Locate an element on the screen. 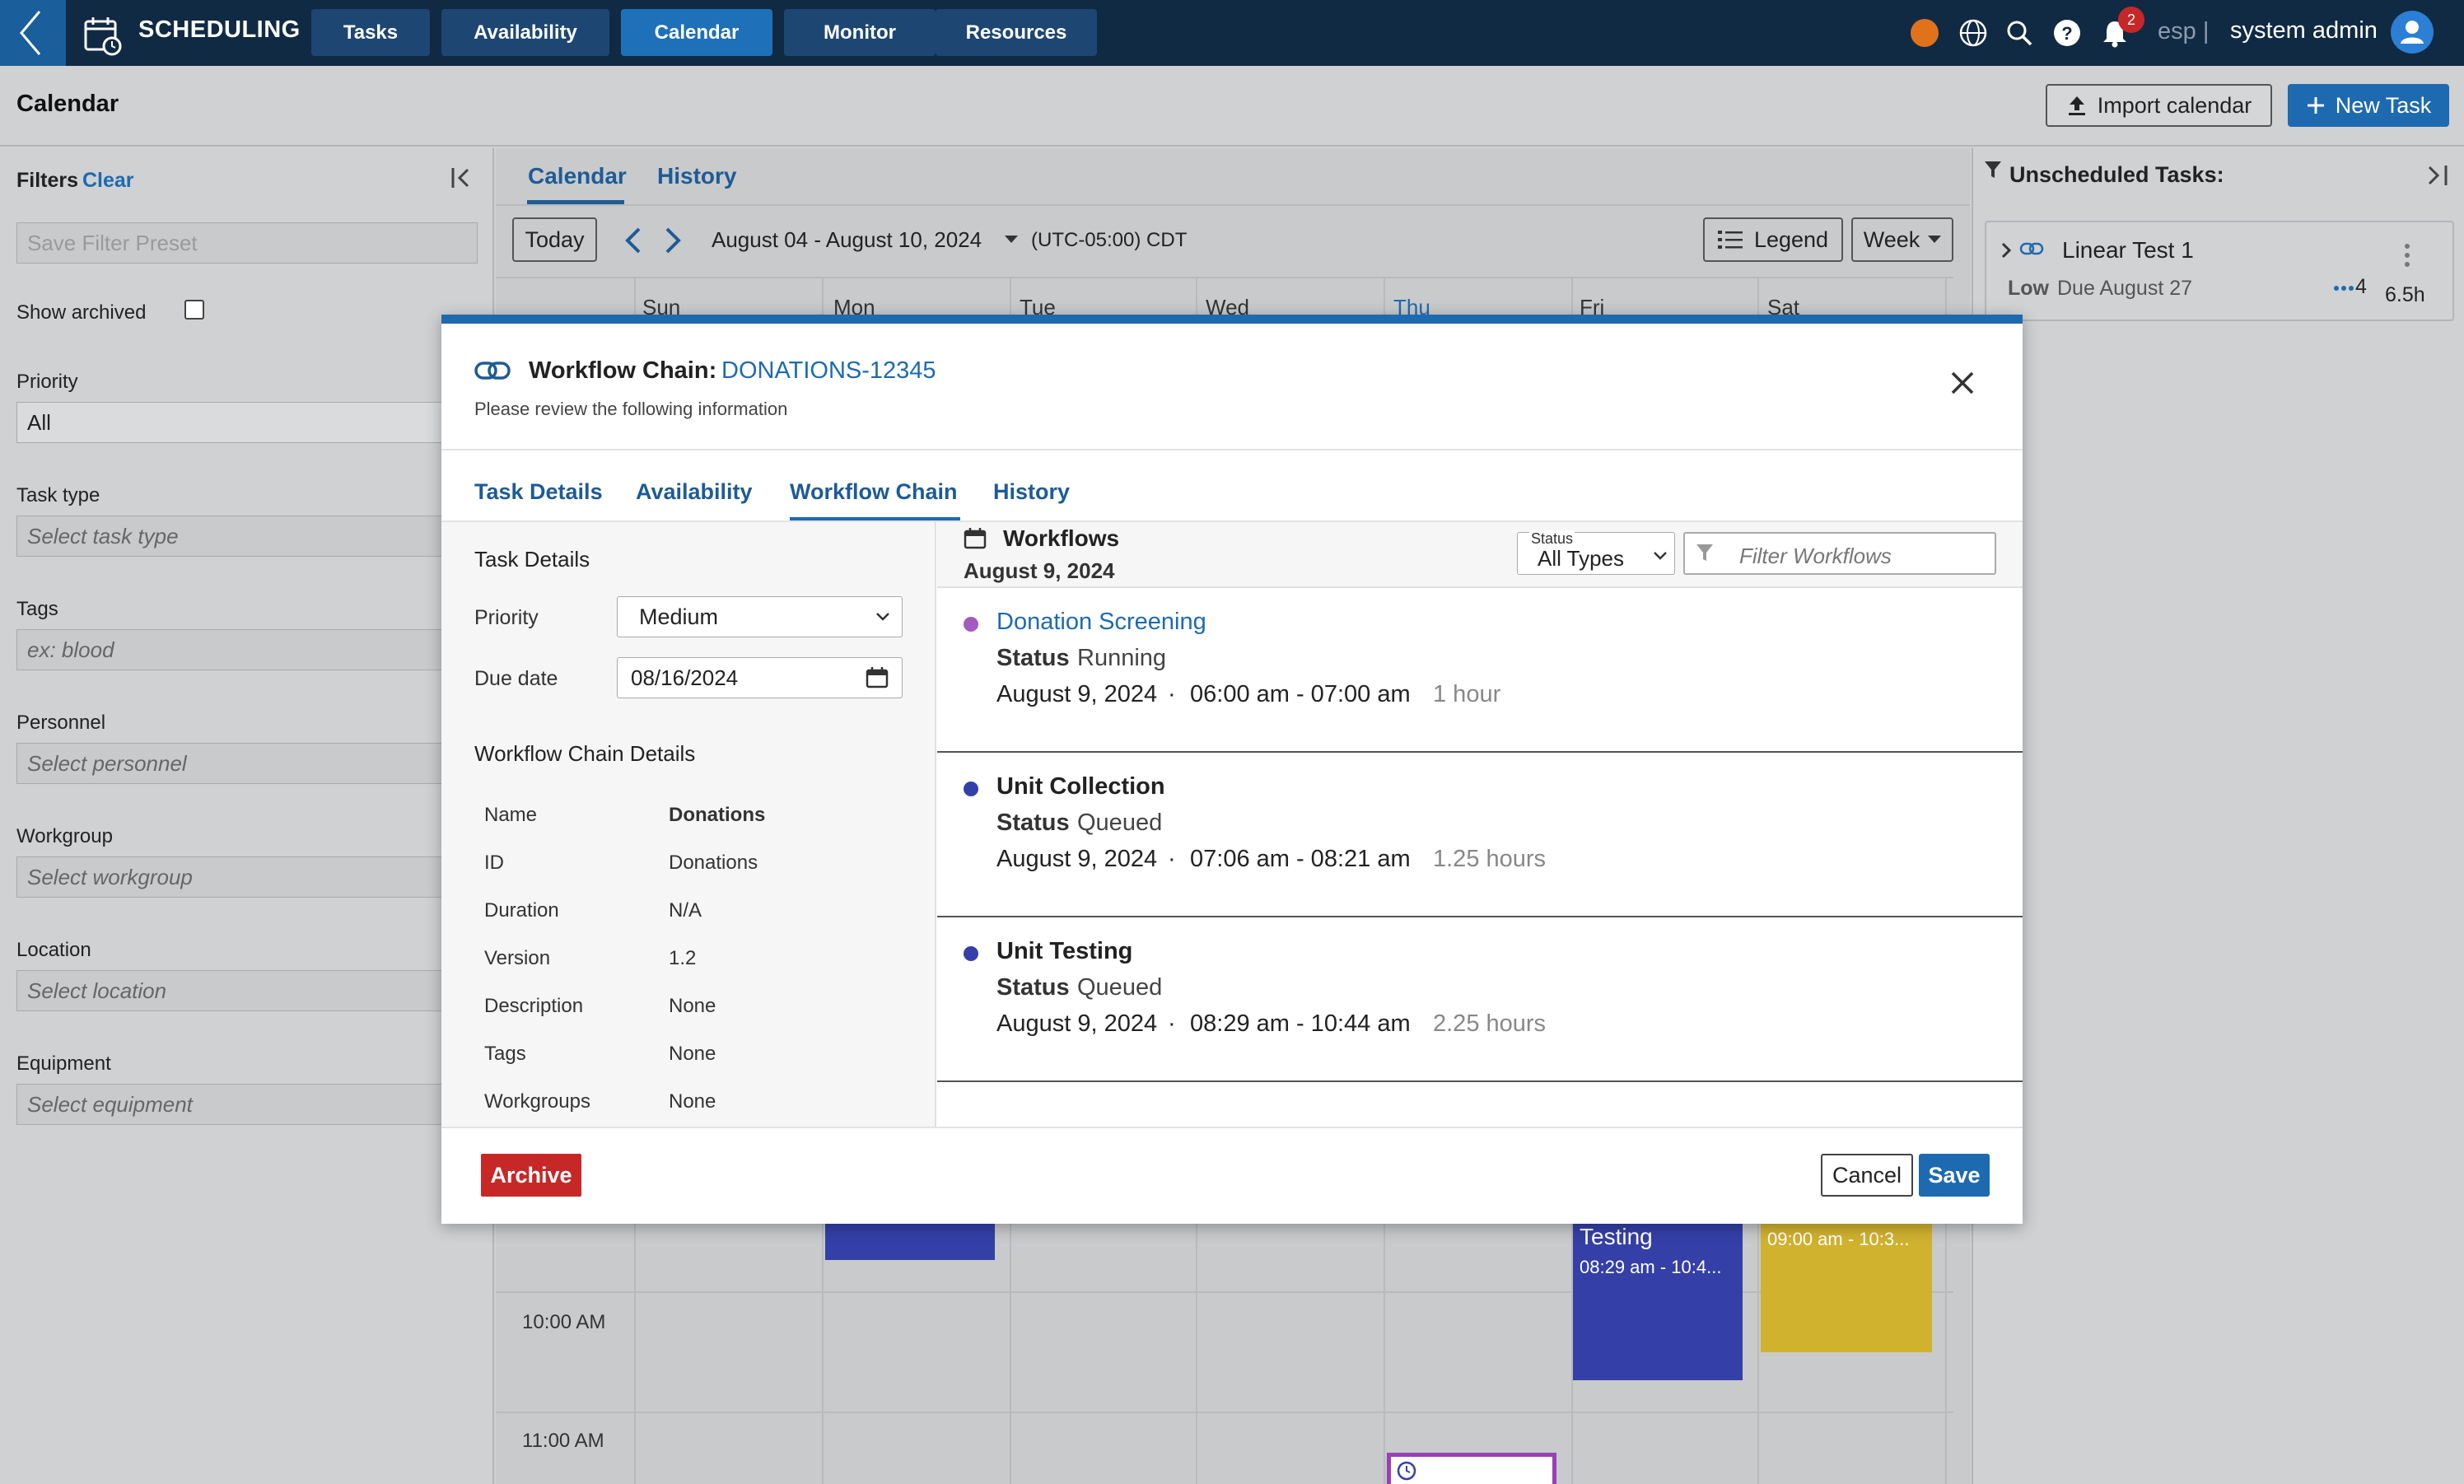 Image resolution: width=2464 pixels, height=1484 pixels. cancel-button: Cancel is located at coordinates (1867, 1175).